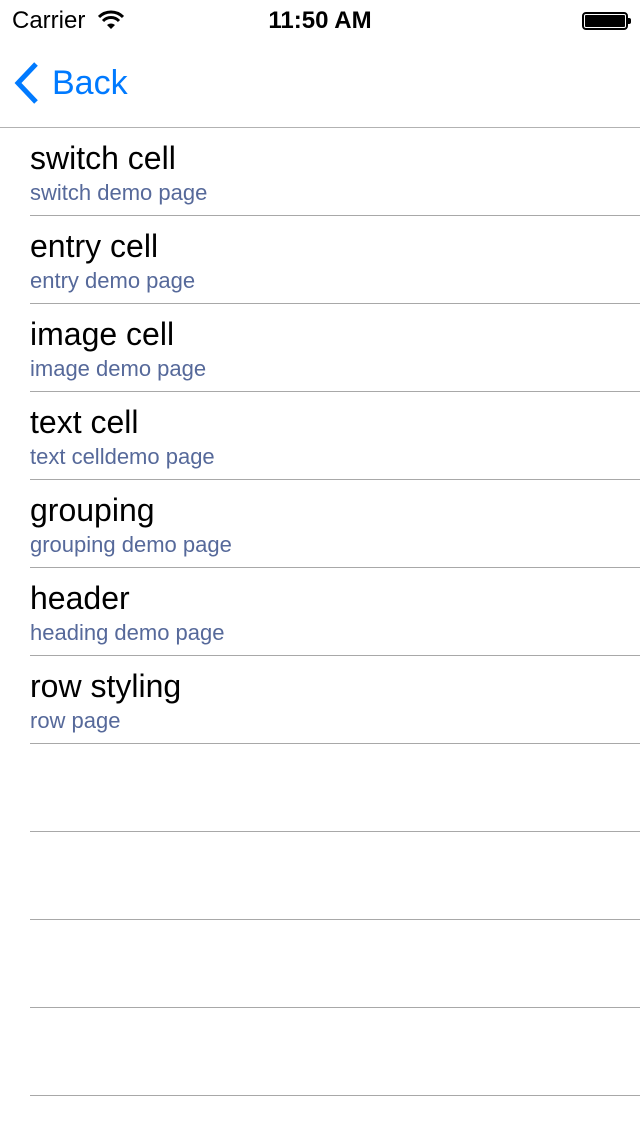 This screenshot has height=1136, width=640. What do you see at coordinates (94, 246) in the screenshot?
I see `row-title: entry cell` at bounding box center [94, 246].